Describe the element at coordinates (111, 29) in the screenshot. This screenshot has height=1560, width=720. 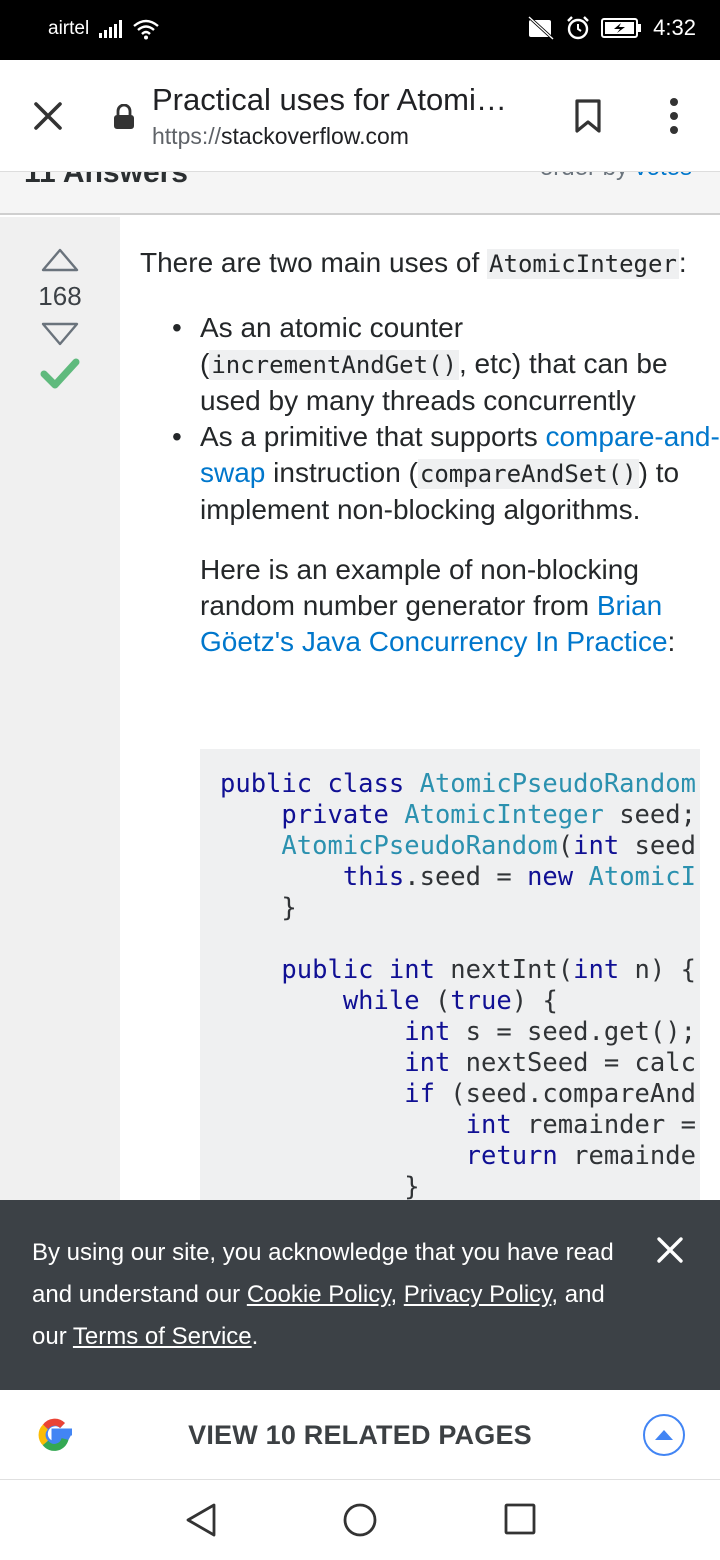
I see `signal-icon` at that location.